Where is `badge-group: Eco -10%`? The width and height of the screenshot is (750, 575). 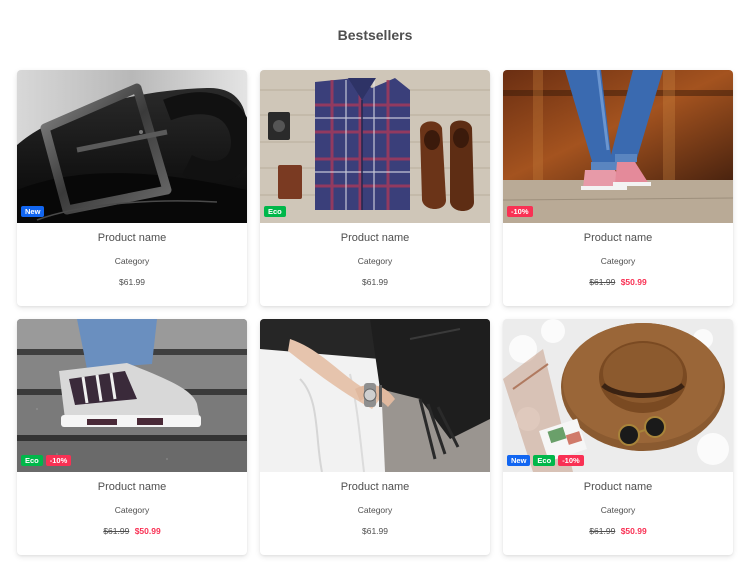 badge-group: Eco -10% is located at coordinates (46, 460).